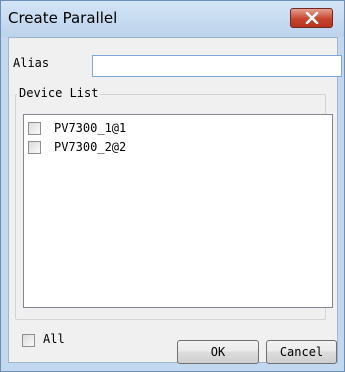 The height and width of the screenshot is (372, 345). I want to click on all-label: All, so click(54, 339).